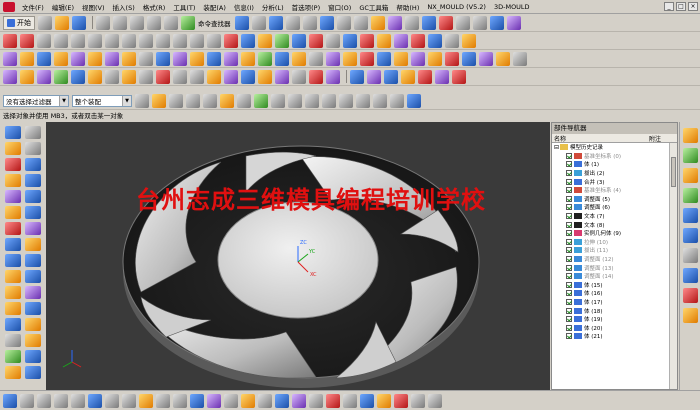  What do you see at coordinates (600, 138) in the screenshot?
I see `column-name-header: 名称` at bounding box center [600, 138].